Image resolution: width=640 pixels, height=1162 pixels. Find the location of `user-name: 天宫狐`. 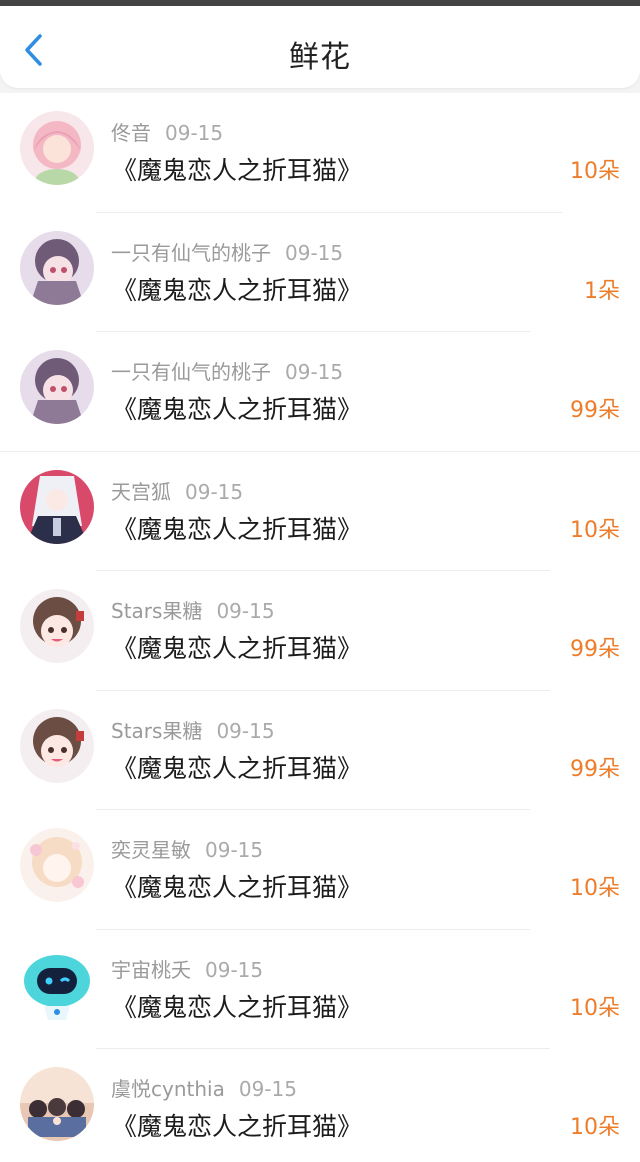

user-name: 天宫狐 is located at coordinates (141, 492).